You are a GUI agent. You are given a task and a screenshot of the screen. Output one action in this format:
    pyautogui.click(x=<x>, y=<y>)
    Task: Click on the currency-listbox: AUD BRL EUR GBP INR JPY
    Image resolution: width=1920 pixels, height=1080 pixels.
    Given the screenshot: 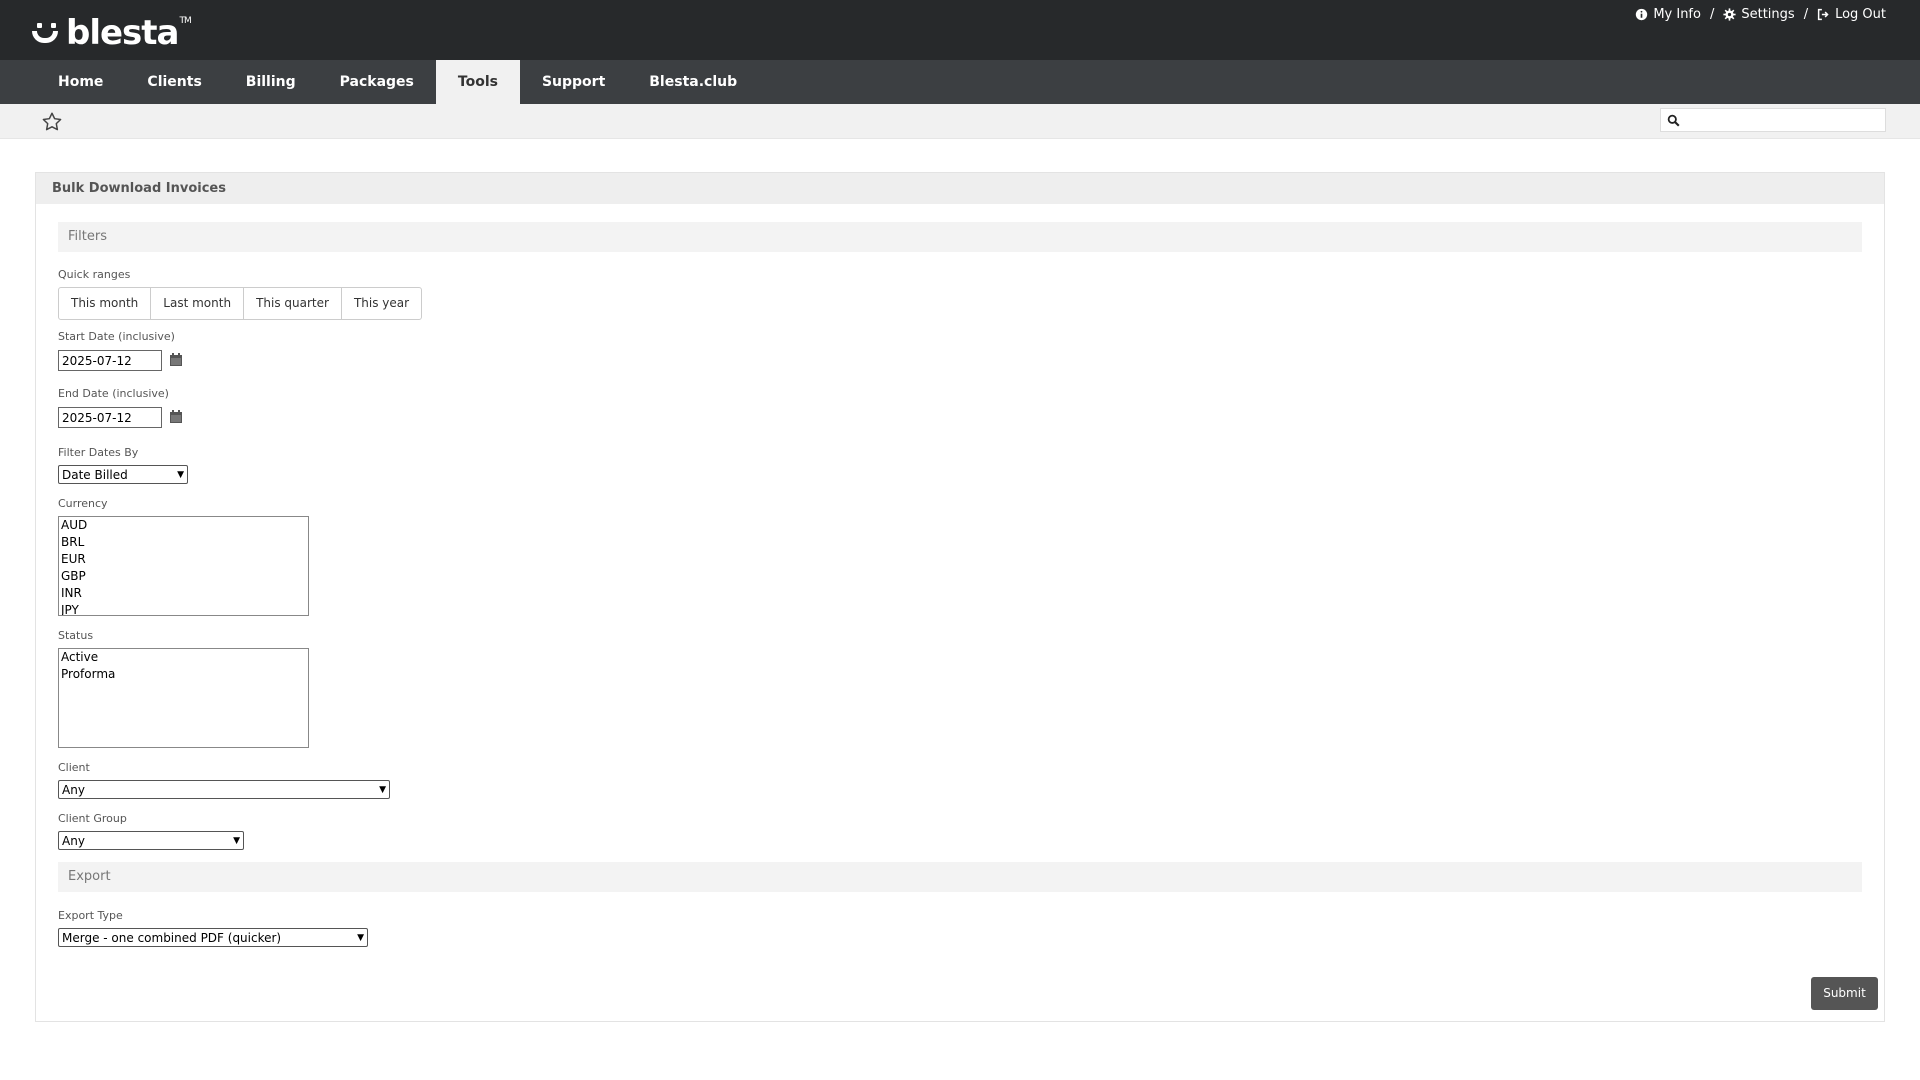 What is the action you would take?
    pyautogui.click(x=183, y=566)
    